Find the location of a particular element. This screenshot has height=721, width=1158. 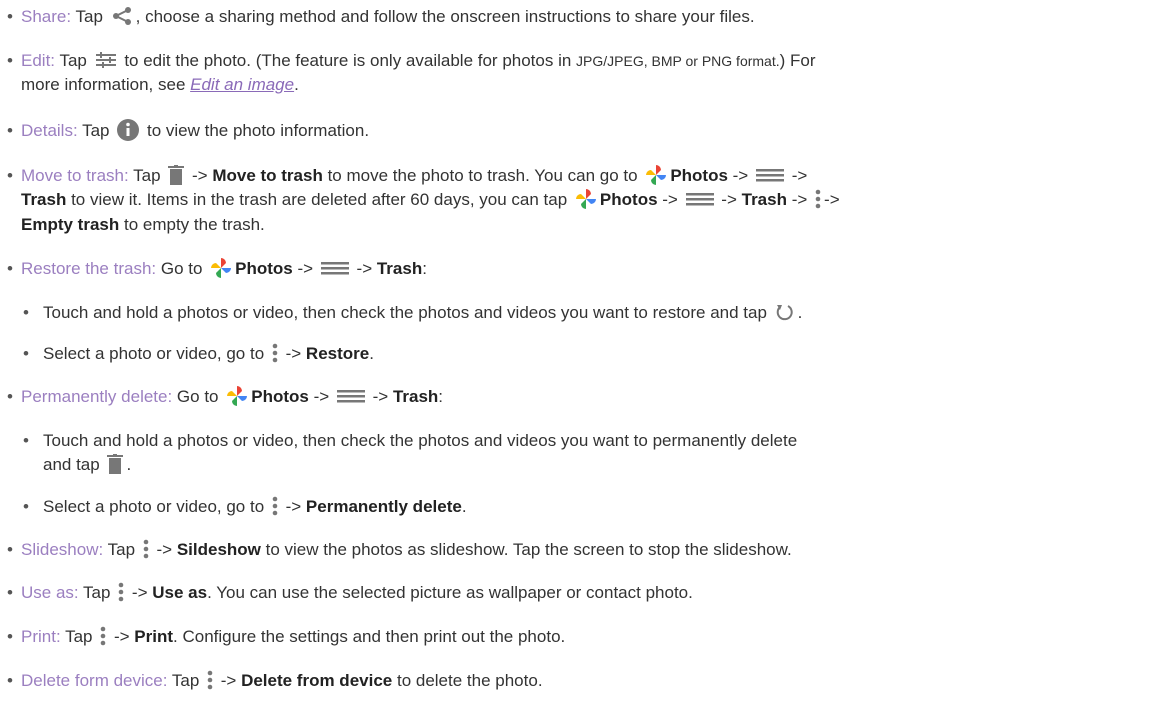

info-icon is located at coordinates (128, 129).